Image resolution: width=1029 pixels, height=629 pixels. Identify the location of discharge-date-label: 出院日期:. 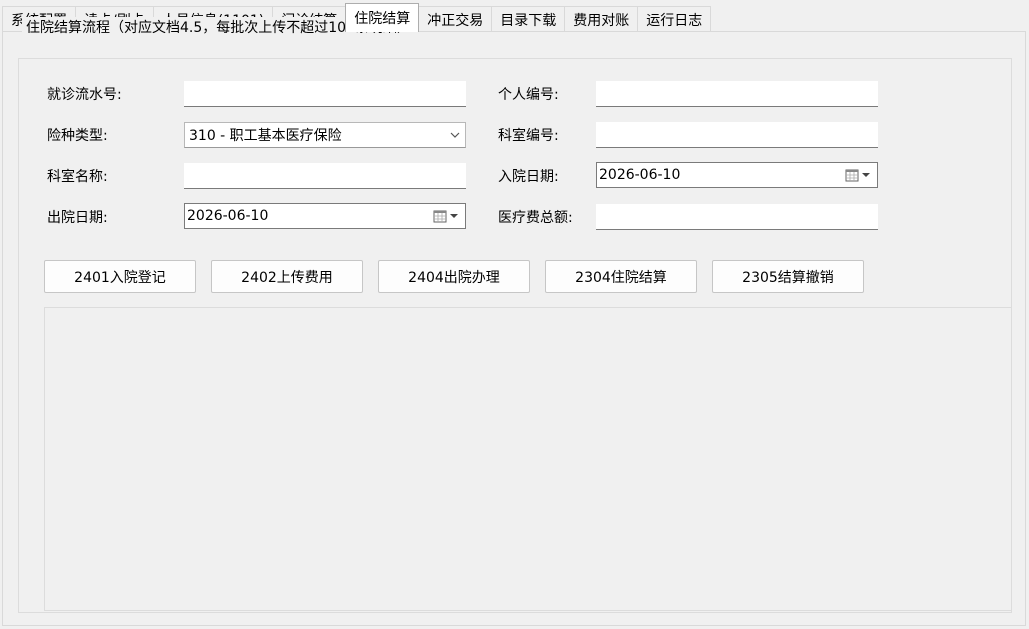
(77, 218).